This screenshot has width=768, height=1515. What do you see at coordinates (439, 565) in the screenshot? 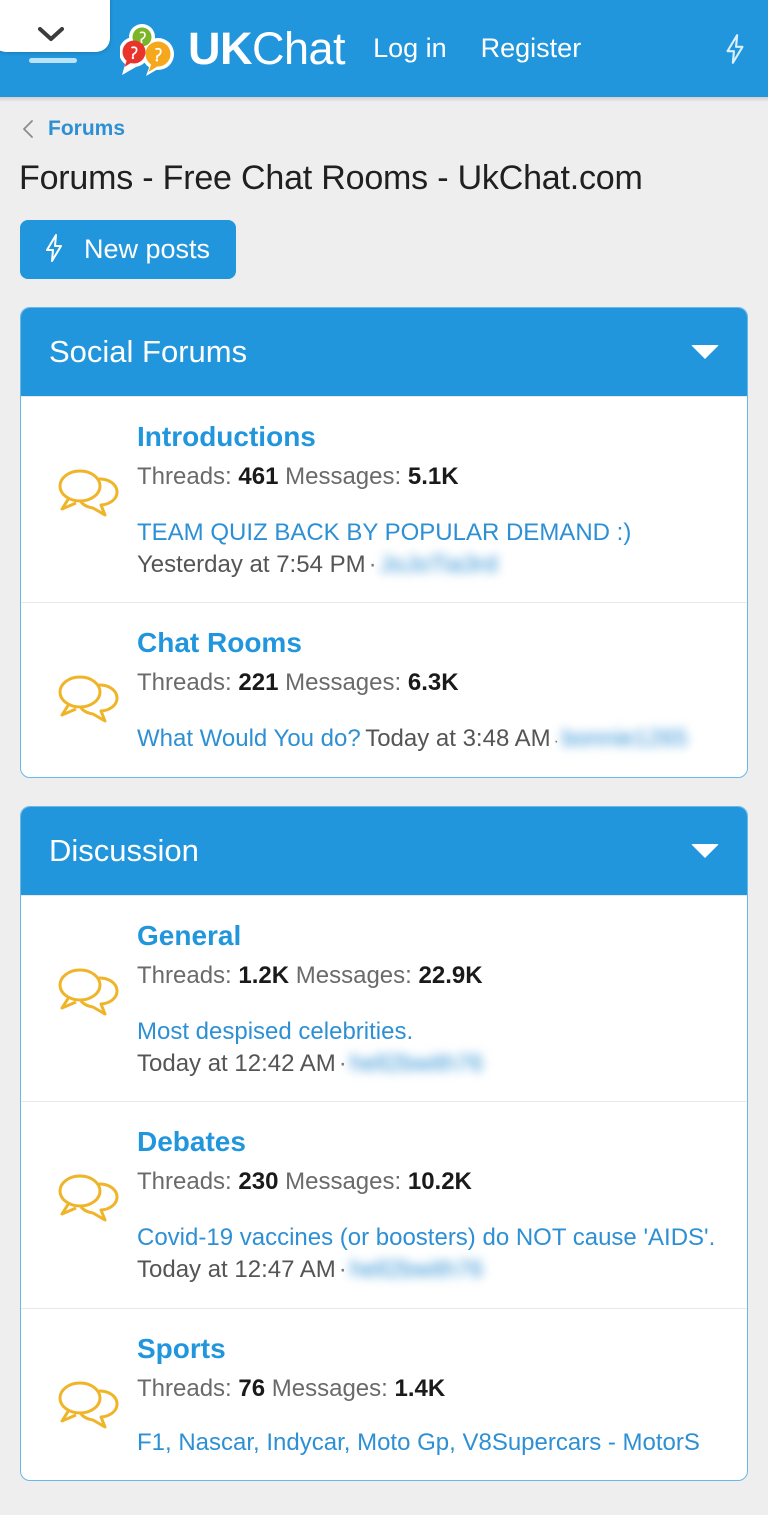
I see `latest-post-author: JoJoTia3rd` at bounding box center [439, 565].